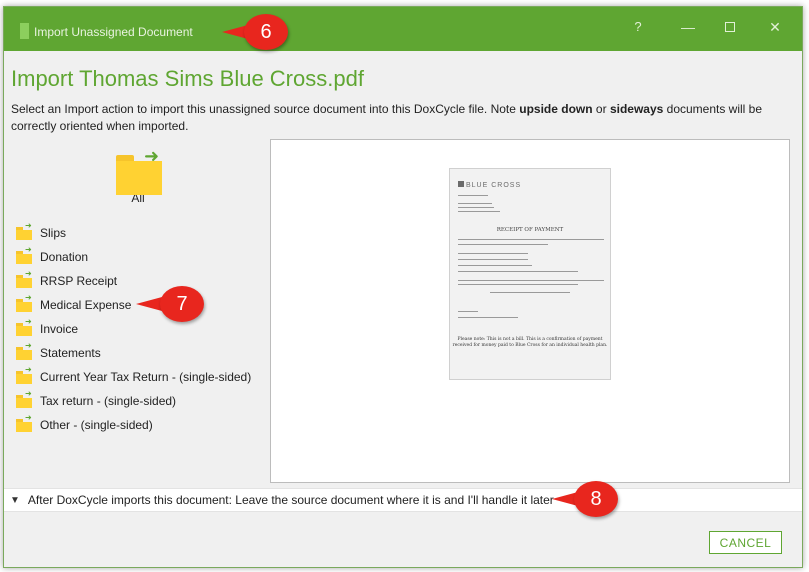  I want to click on minimize-button: —, so click(688, 27).